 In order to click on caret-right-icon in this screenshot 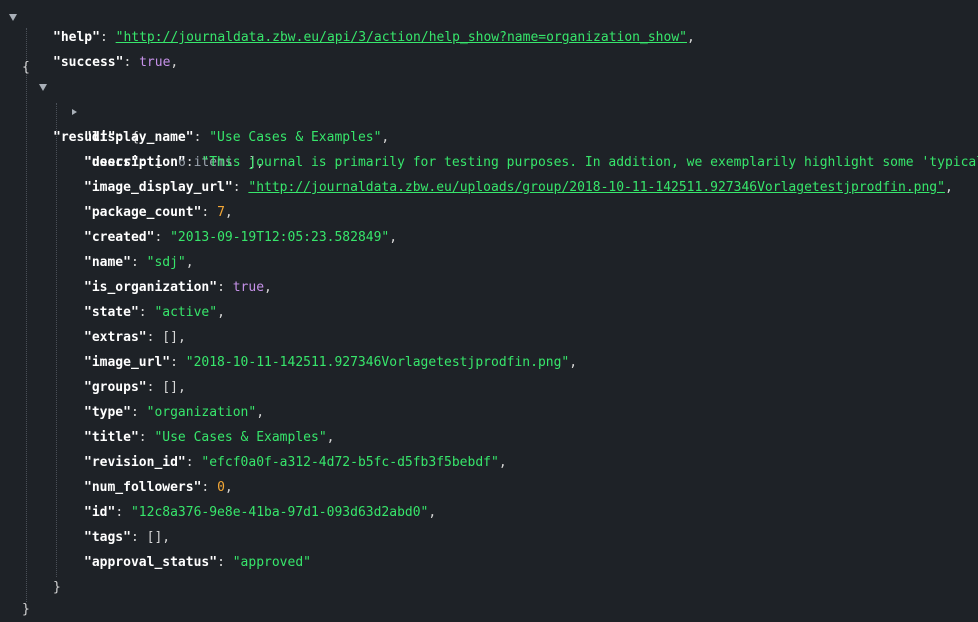, I will do `click(74, 112)`.